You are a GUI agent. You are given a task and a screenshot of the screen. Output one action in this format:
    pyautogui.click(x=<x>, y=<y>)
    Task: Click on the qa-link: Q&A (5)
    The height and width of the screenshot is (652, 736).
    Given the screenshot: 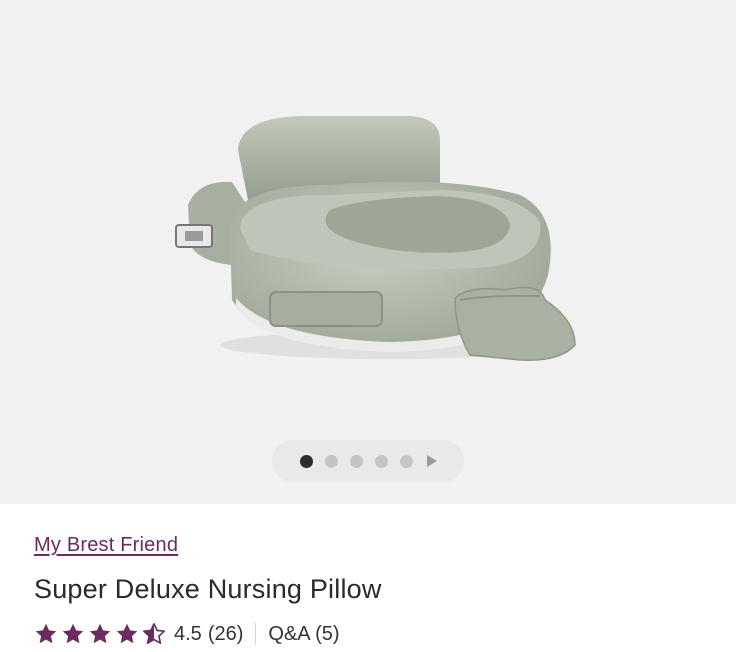 What is the action you would take?
    pyautogui.click(x=303, y=634)
    